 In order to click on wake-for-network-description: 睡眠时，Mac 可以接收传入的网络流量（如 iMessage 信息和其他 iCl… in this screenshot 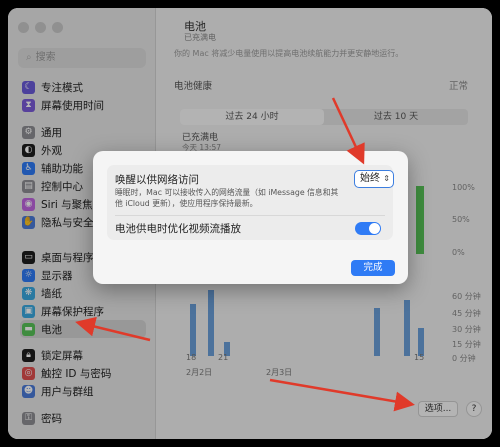, I will do `click(227, 198)`.